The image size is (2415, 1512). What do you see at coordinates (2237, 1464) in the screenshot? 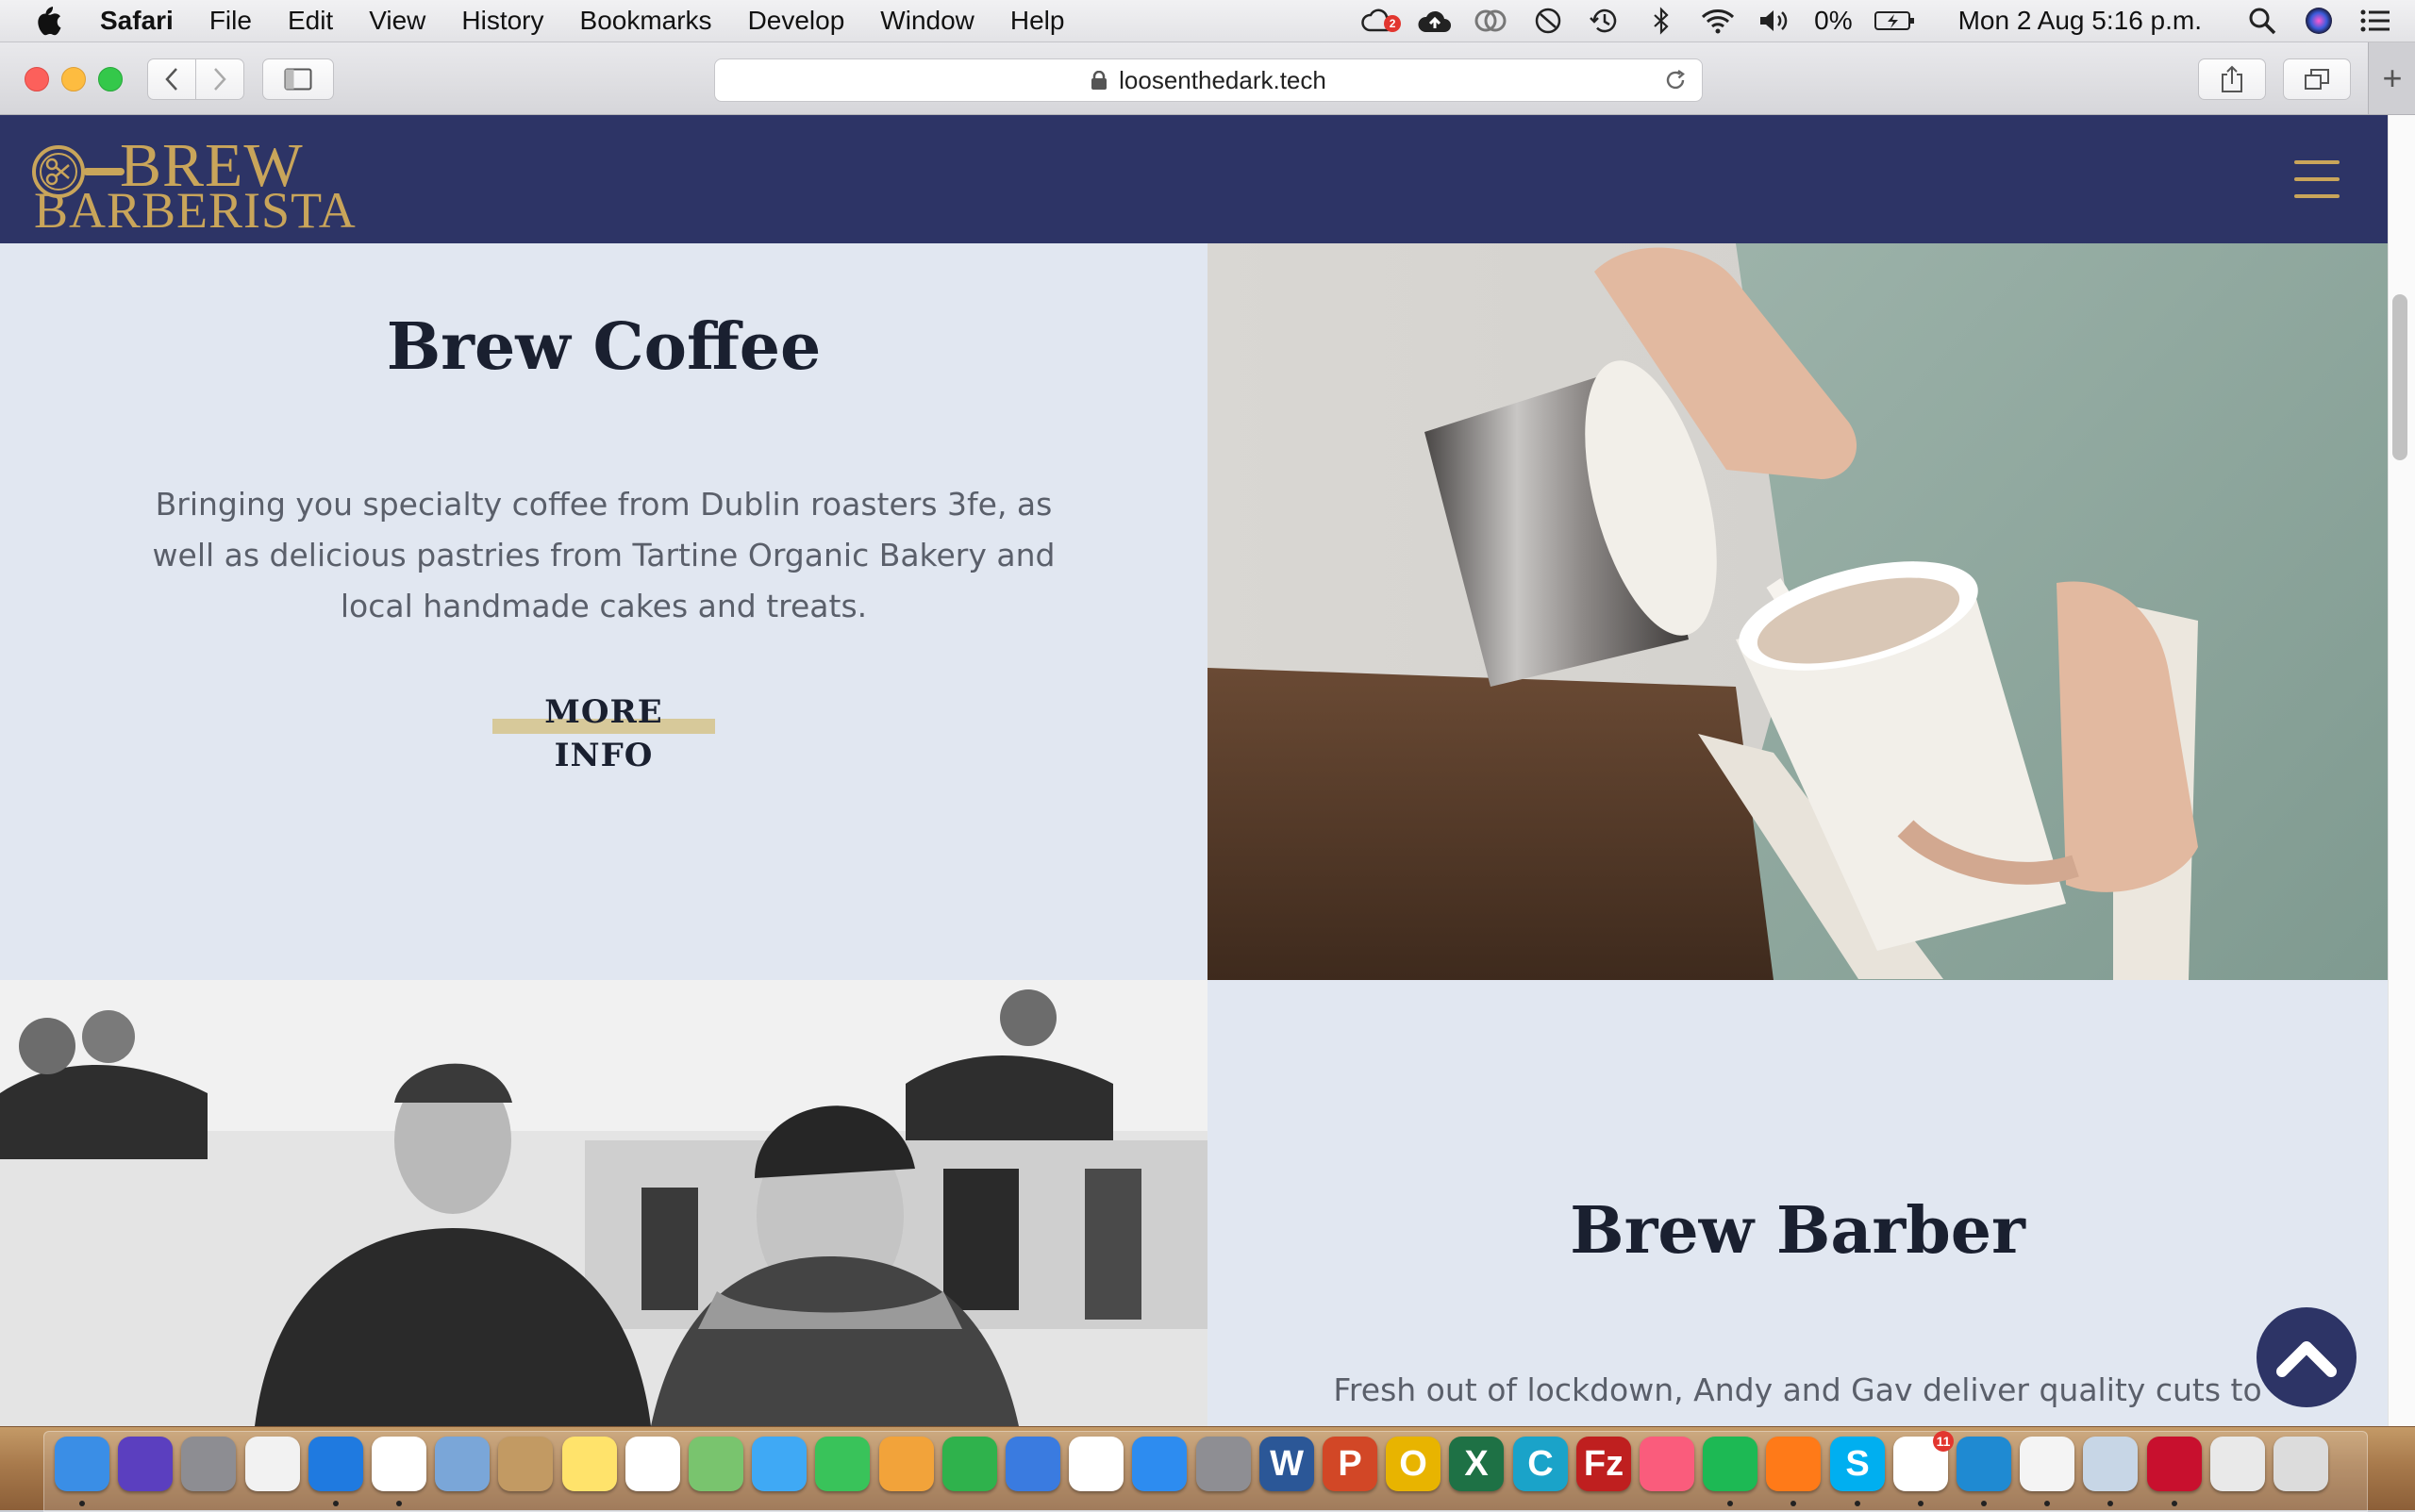
I see `dock-downloads-stack-icon` at bounding box center [2237, 1464].